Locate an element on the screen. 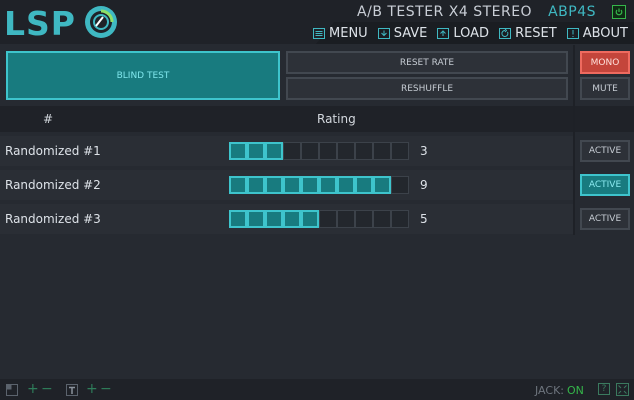 Image resolution: width=634 pixels, height=400 pixels. save-button: SAVE is located at coordinates (402, 33).